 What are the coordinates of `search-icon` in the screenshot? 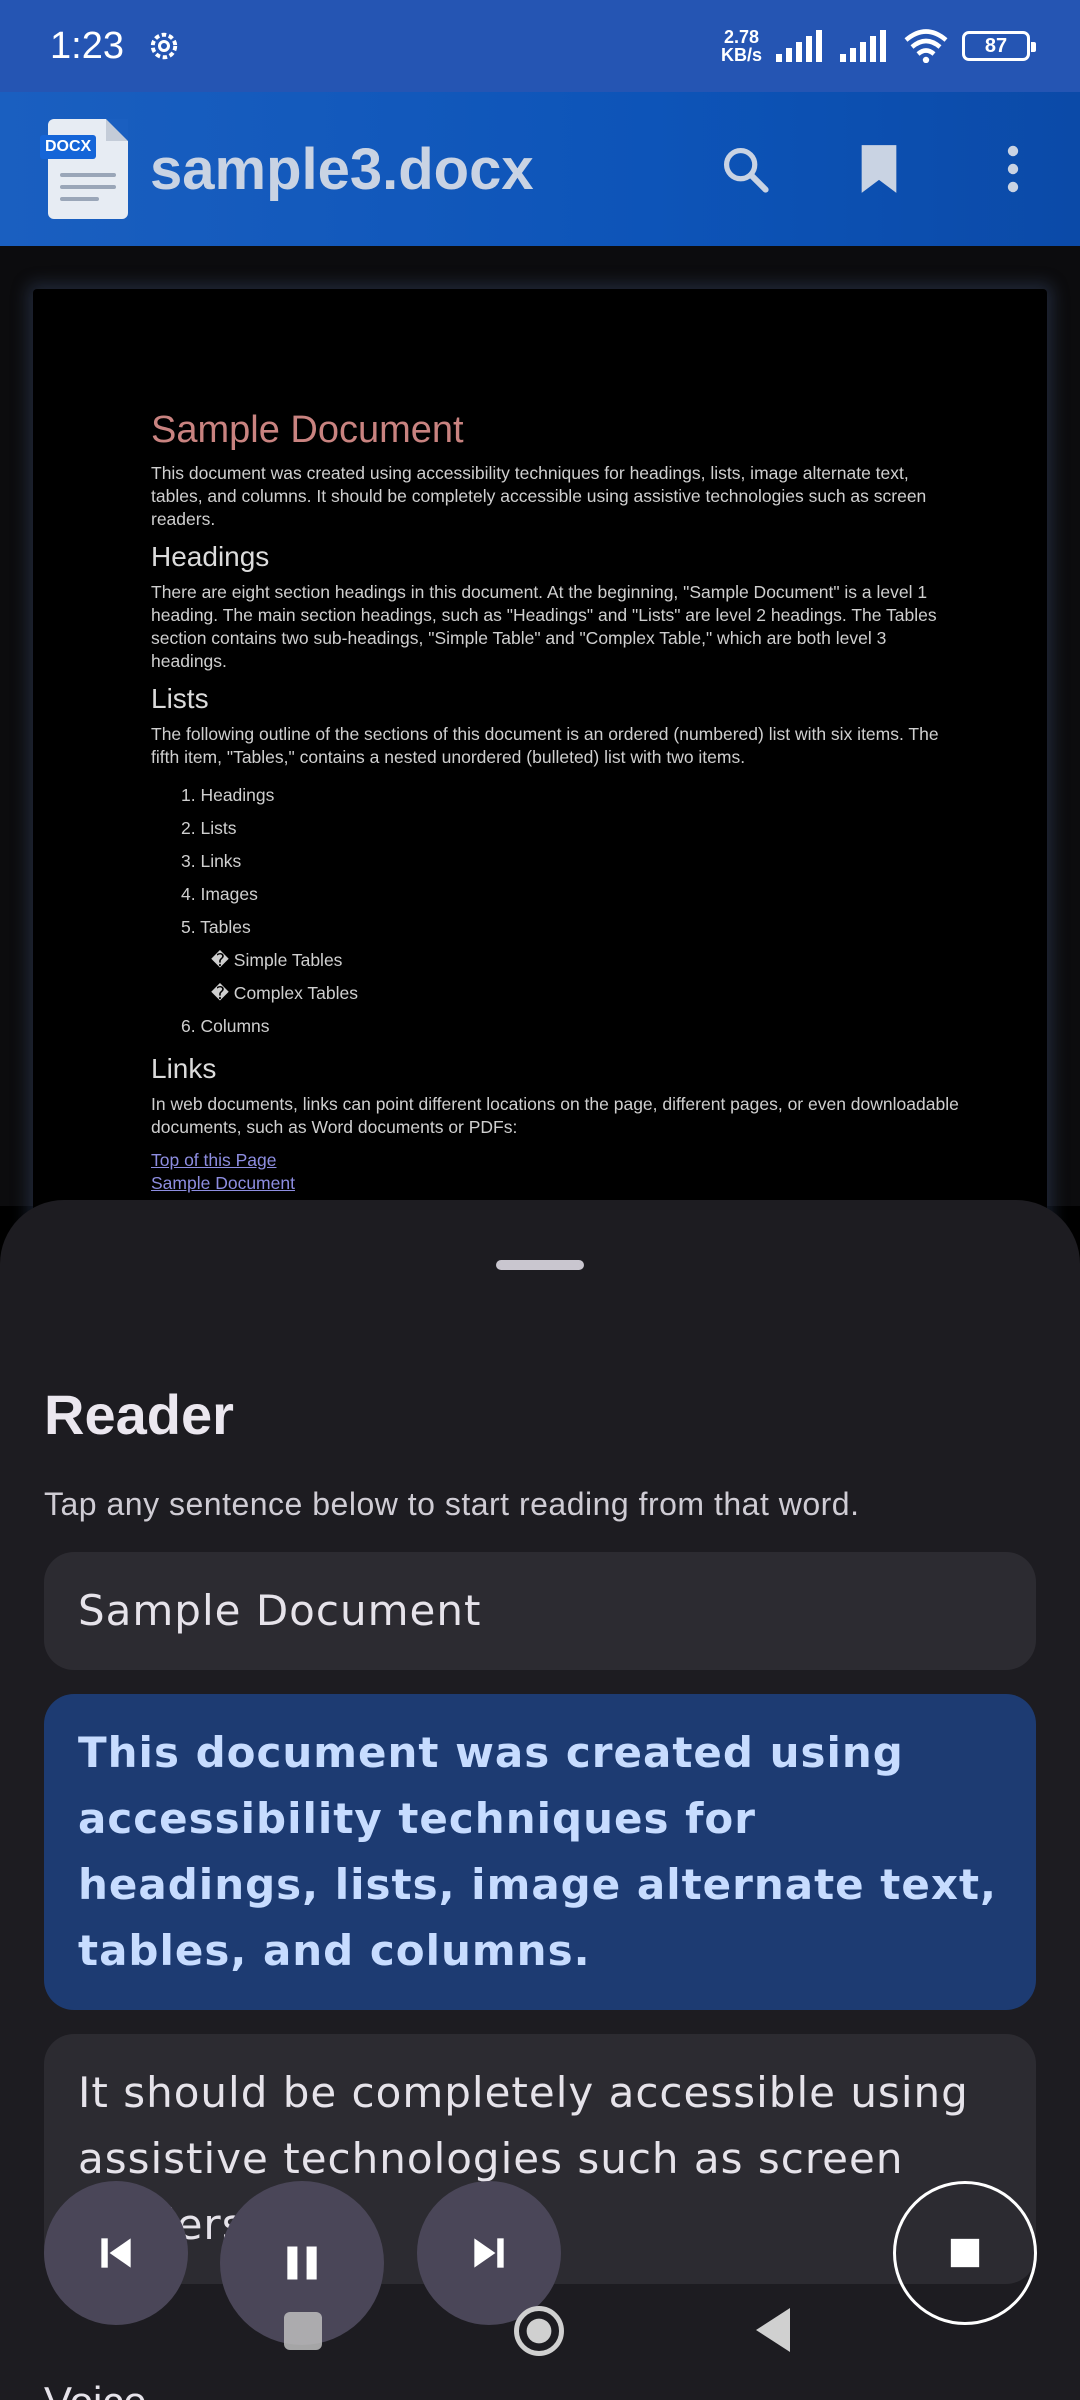 It's located at (746, 170).